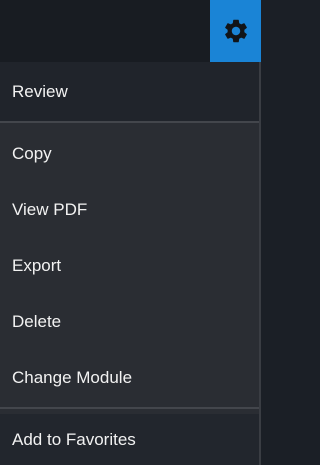 The height and width of the screenshot is (465, 320). What do you see at coordinates (130, 91) in the screenshot?
I see `menu-item-review: Review` at bounding box center [130, 91].